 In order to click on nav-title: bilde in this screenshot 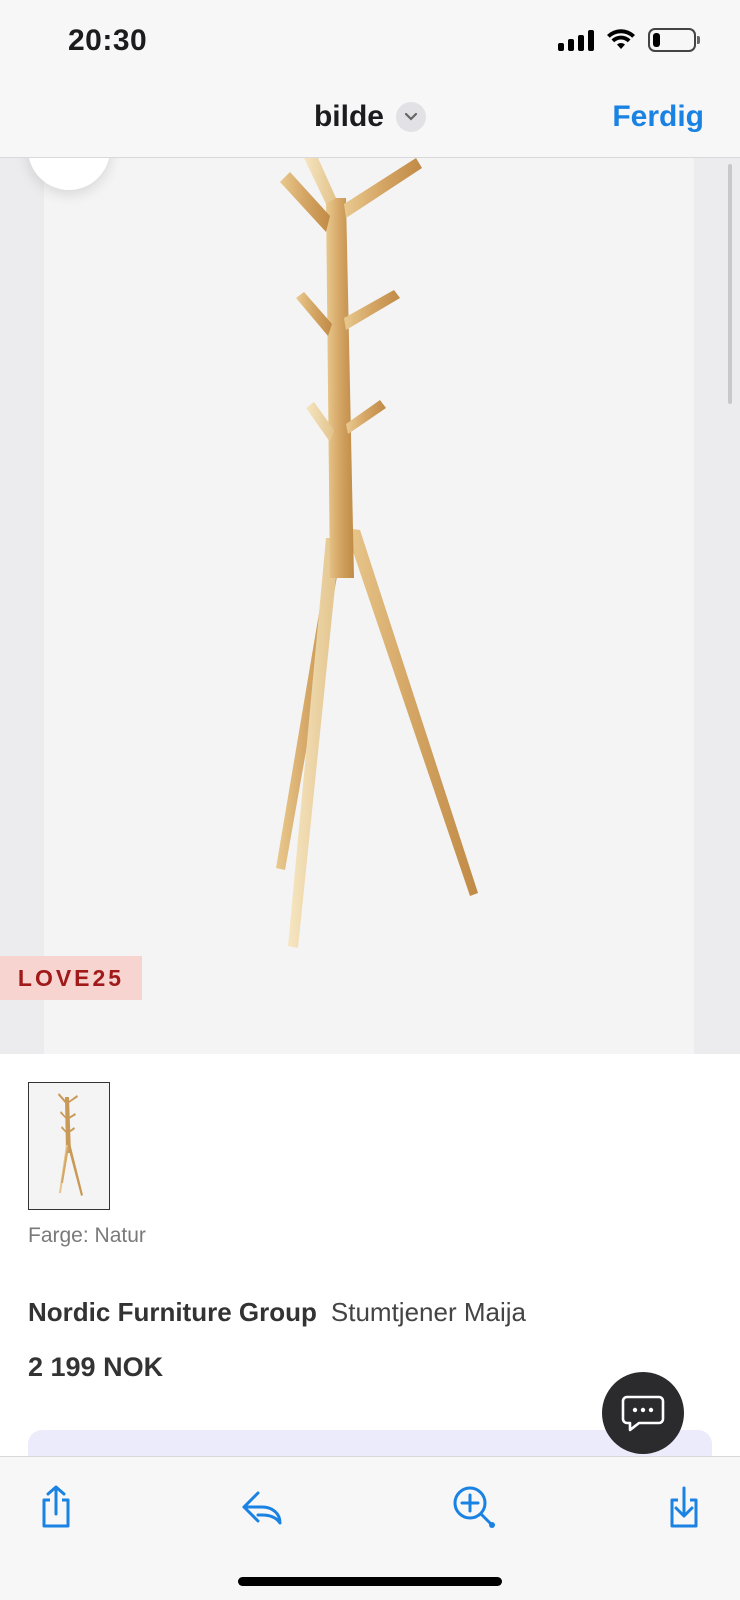, I will do `click(348, 116)`.